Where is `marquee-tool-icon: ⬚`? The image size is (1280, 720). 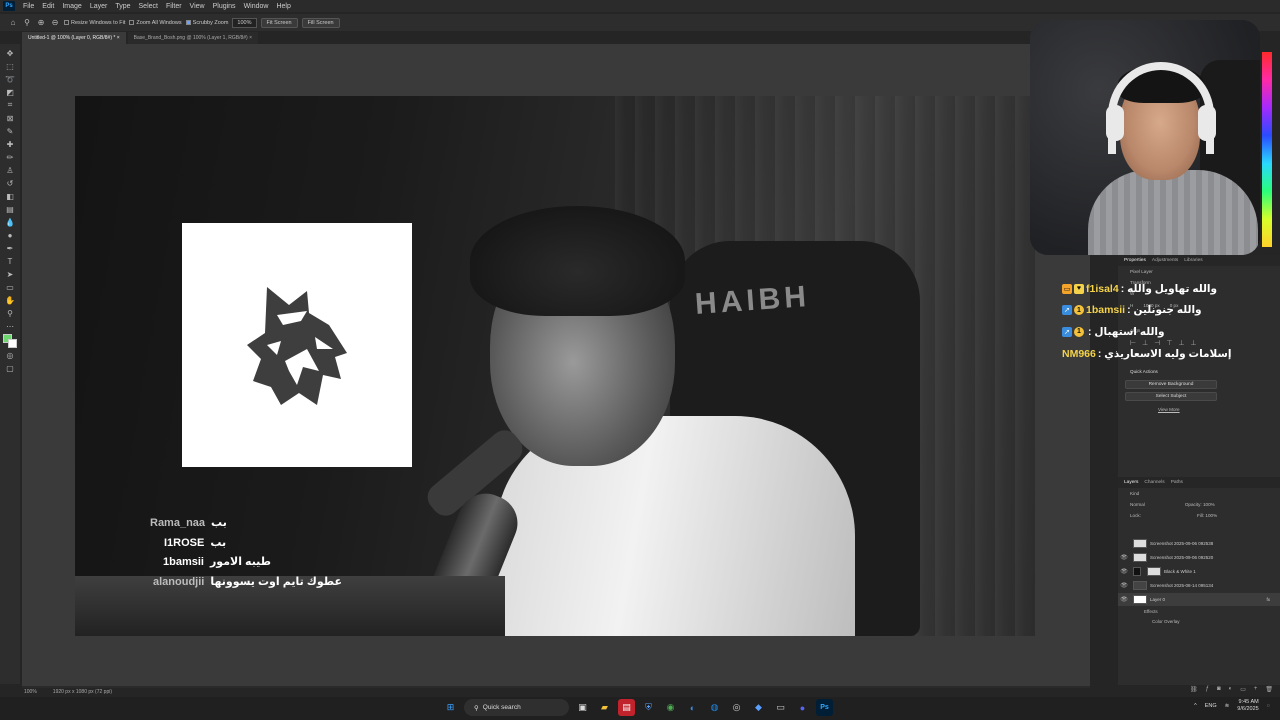 marquee-tool-icon: ⬚ is located at coordinates (10, 66).